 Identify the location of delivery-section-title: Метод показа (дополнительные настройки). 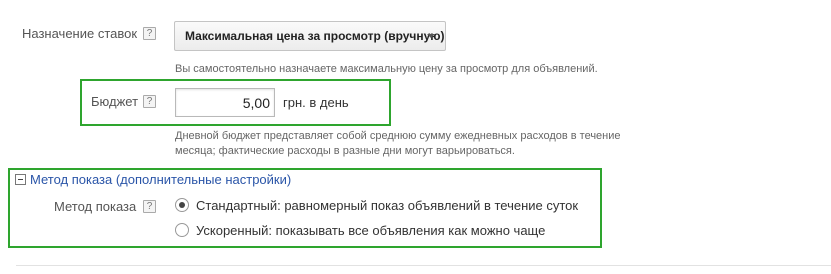
(160, 179).